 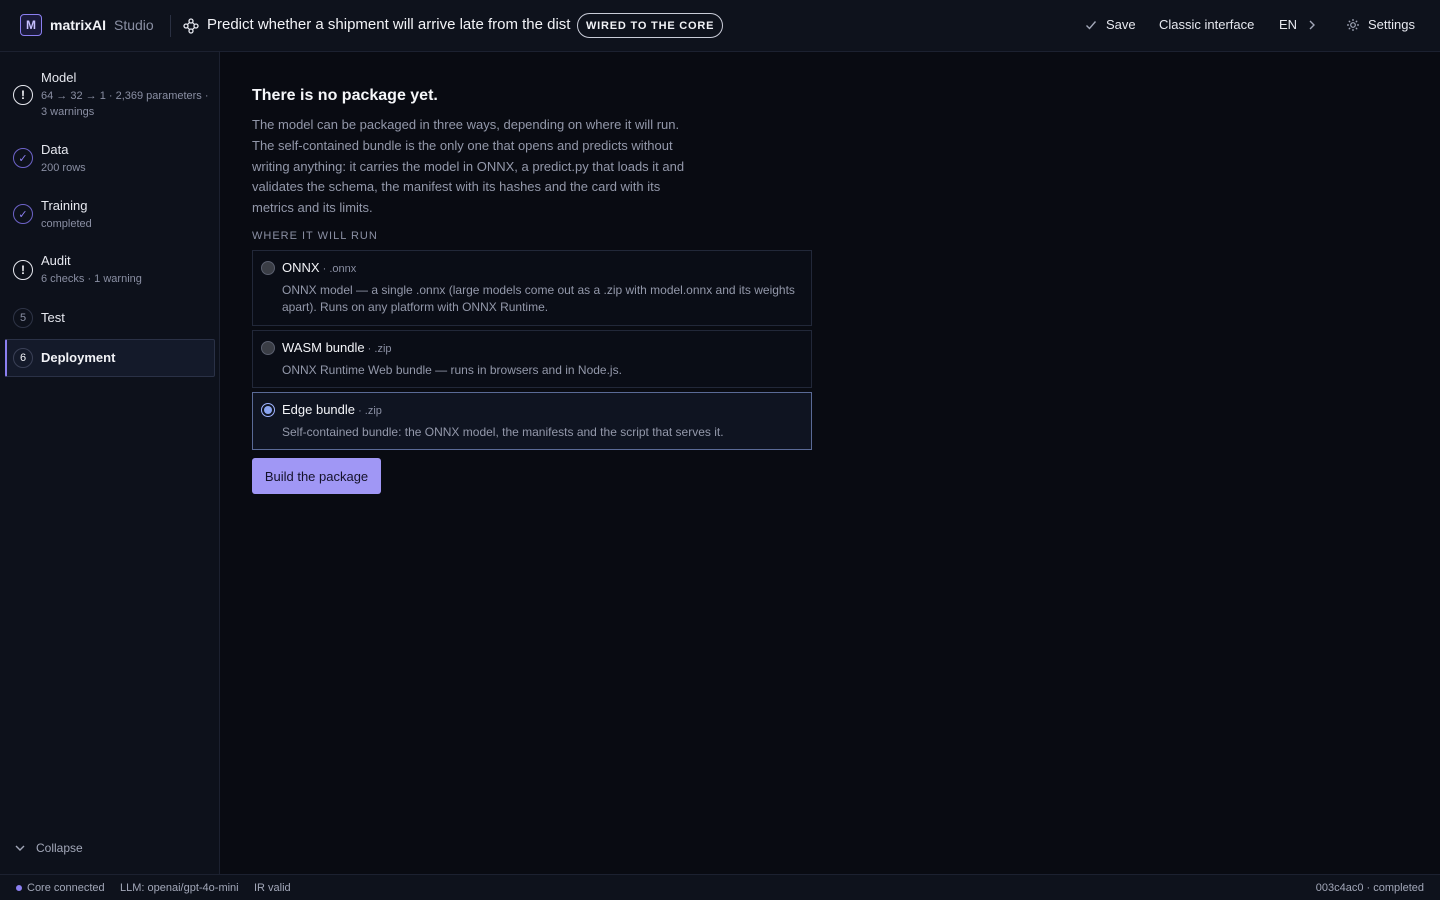 I want to click on settings-button: Settings, so click(x=1380, y=24).